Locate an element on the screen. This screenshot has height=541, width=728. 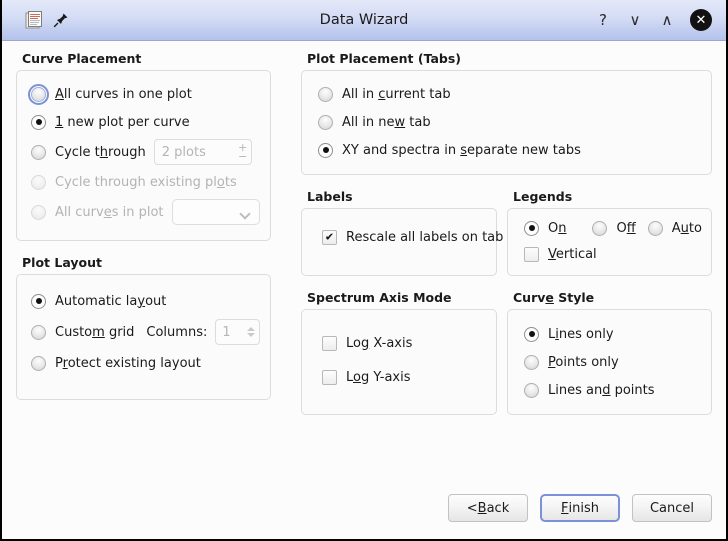
radio-label: All in current tab is located at coordinates (396, 94).